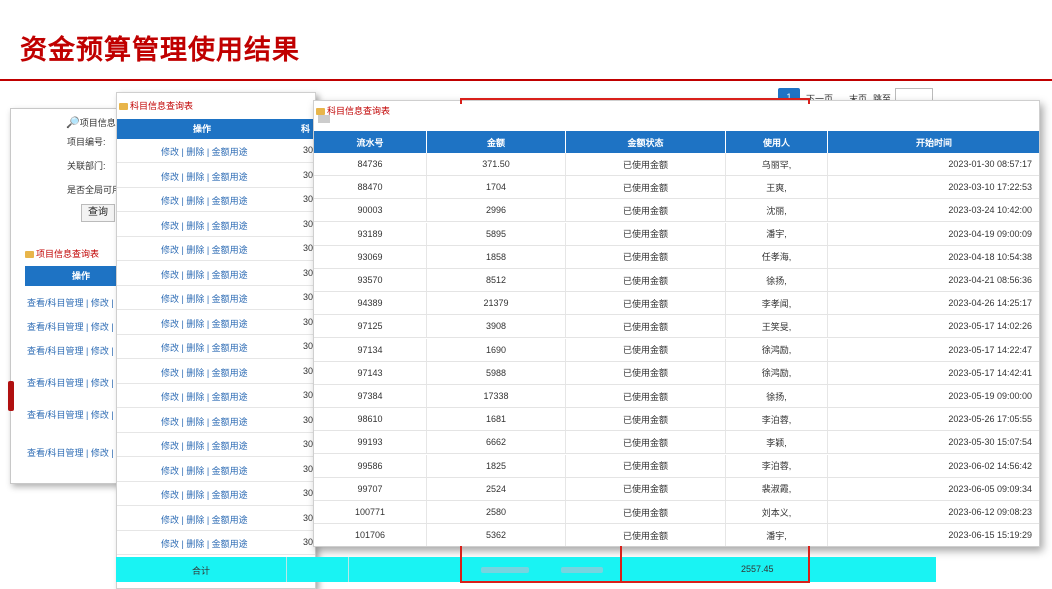  What do you see at coordinates (91, 123) in the screenshot?
I see `project-search-title: 🔎项目信息` at bounding box center [91, 123].